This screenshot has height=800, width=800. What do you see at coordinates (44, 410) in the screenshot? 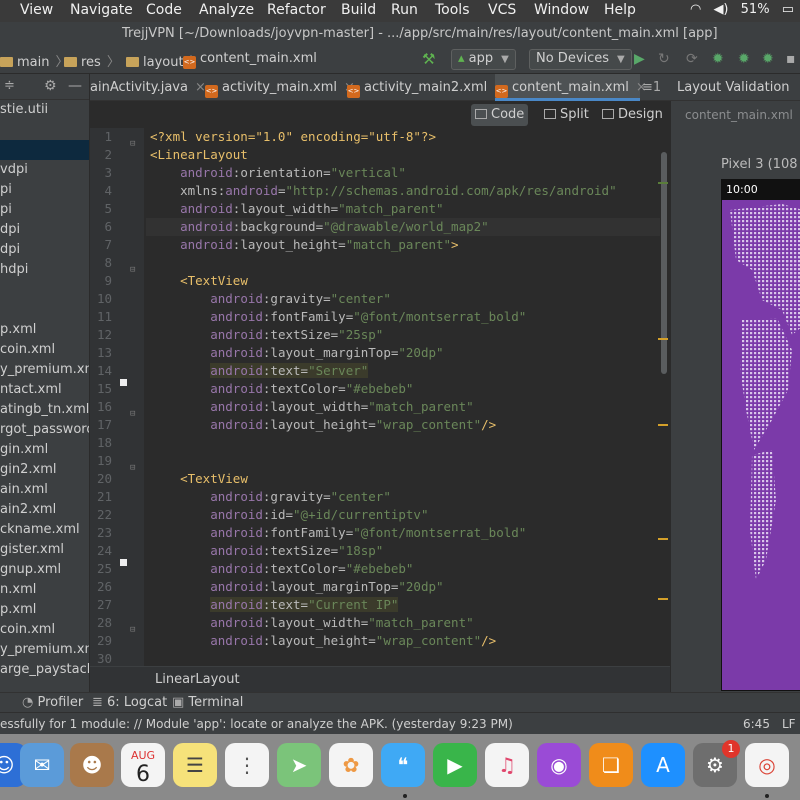
I see `project-tree-item: atingb_tn.xml` at bounding box center [44, 410].